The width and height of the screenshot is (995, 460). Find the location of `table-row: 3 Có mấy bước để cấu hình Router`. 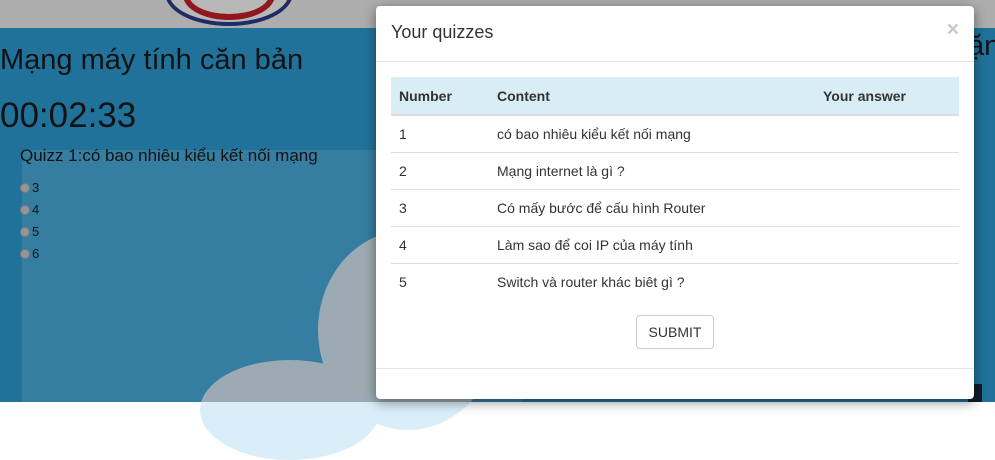

table-row: 3 Có mấy bước để cấu hình Router is located at coordinates (675, 208).